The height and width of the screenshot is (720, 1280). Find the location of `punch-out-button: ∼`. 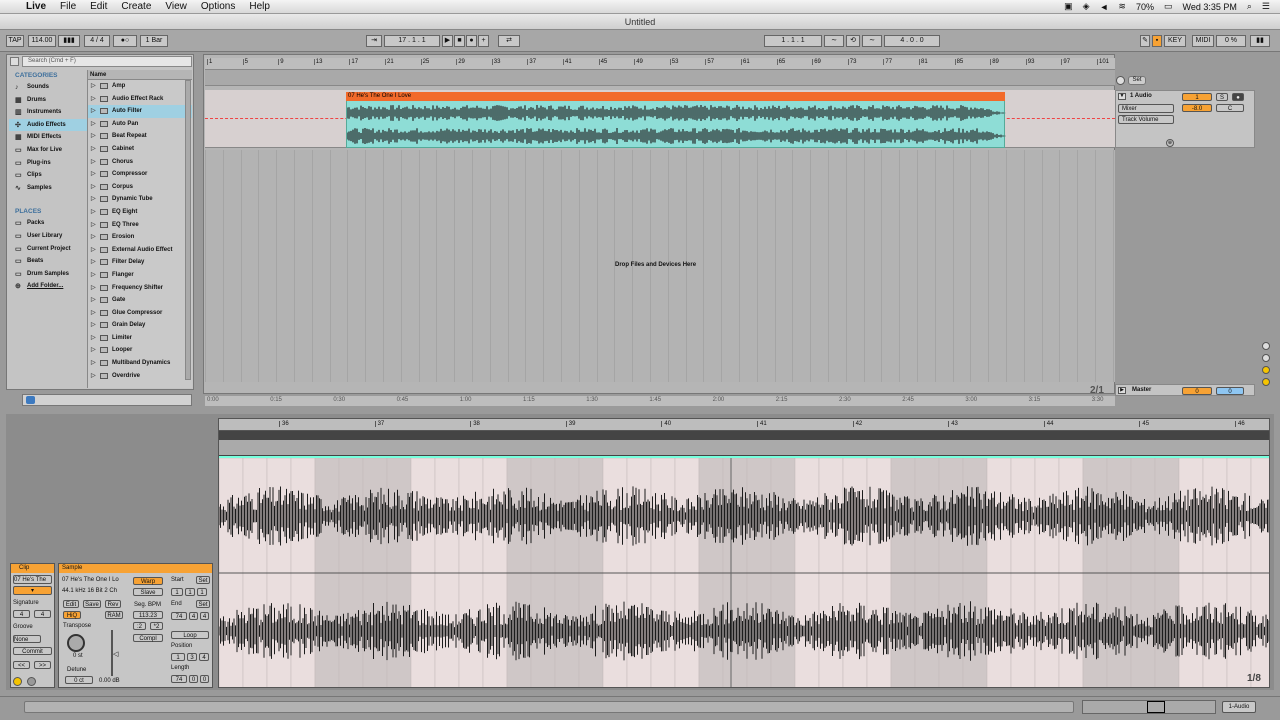

punch-out-button: ∼ is located at coordinates (872, 41).